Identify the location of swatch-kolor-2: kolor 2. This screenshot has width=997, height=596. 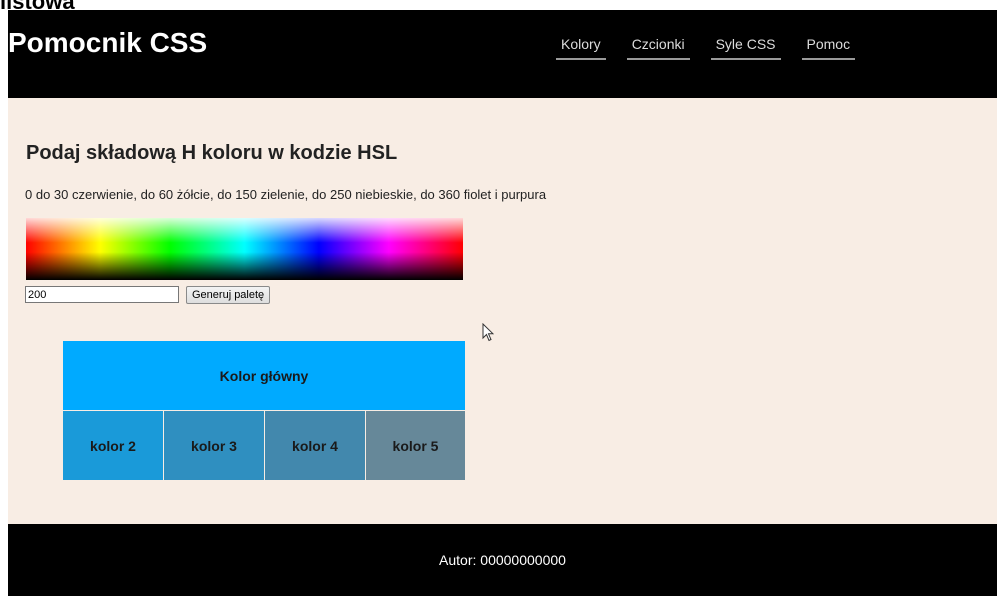
(113, 445).